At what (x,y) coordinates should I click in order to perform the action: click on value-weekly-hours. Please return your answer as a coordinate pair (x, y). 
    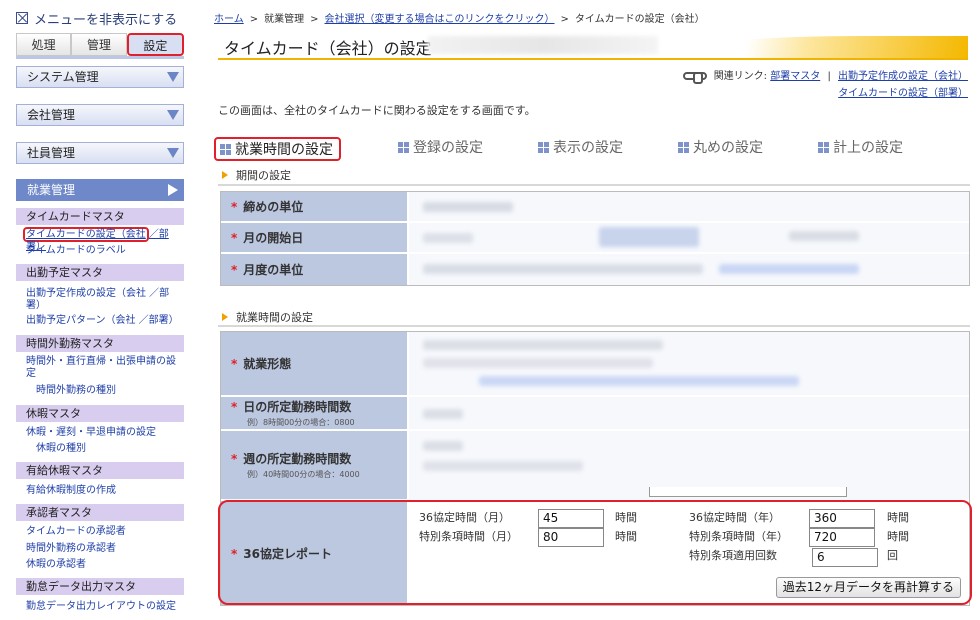
    Looking at the image, I should click on (689, 465).